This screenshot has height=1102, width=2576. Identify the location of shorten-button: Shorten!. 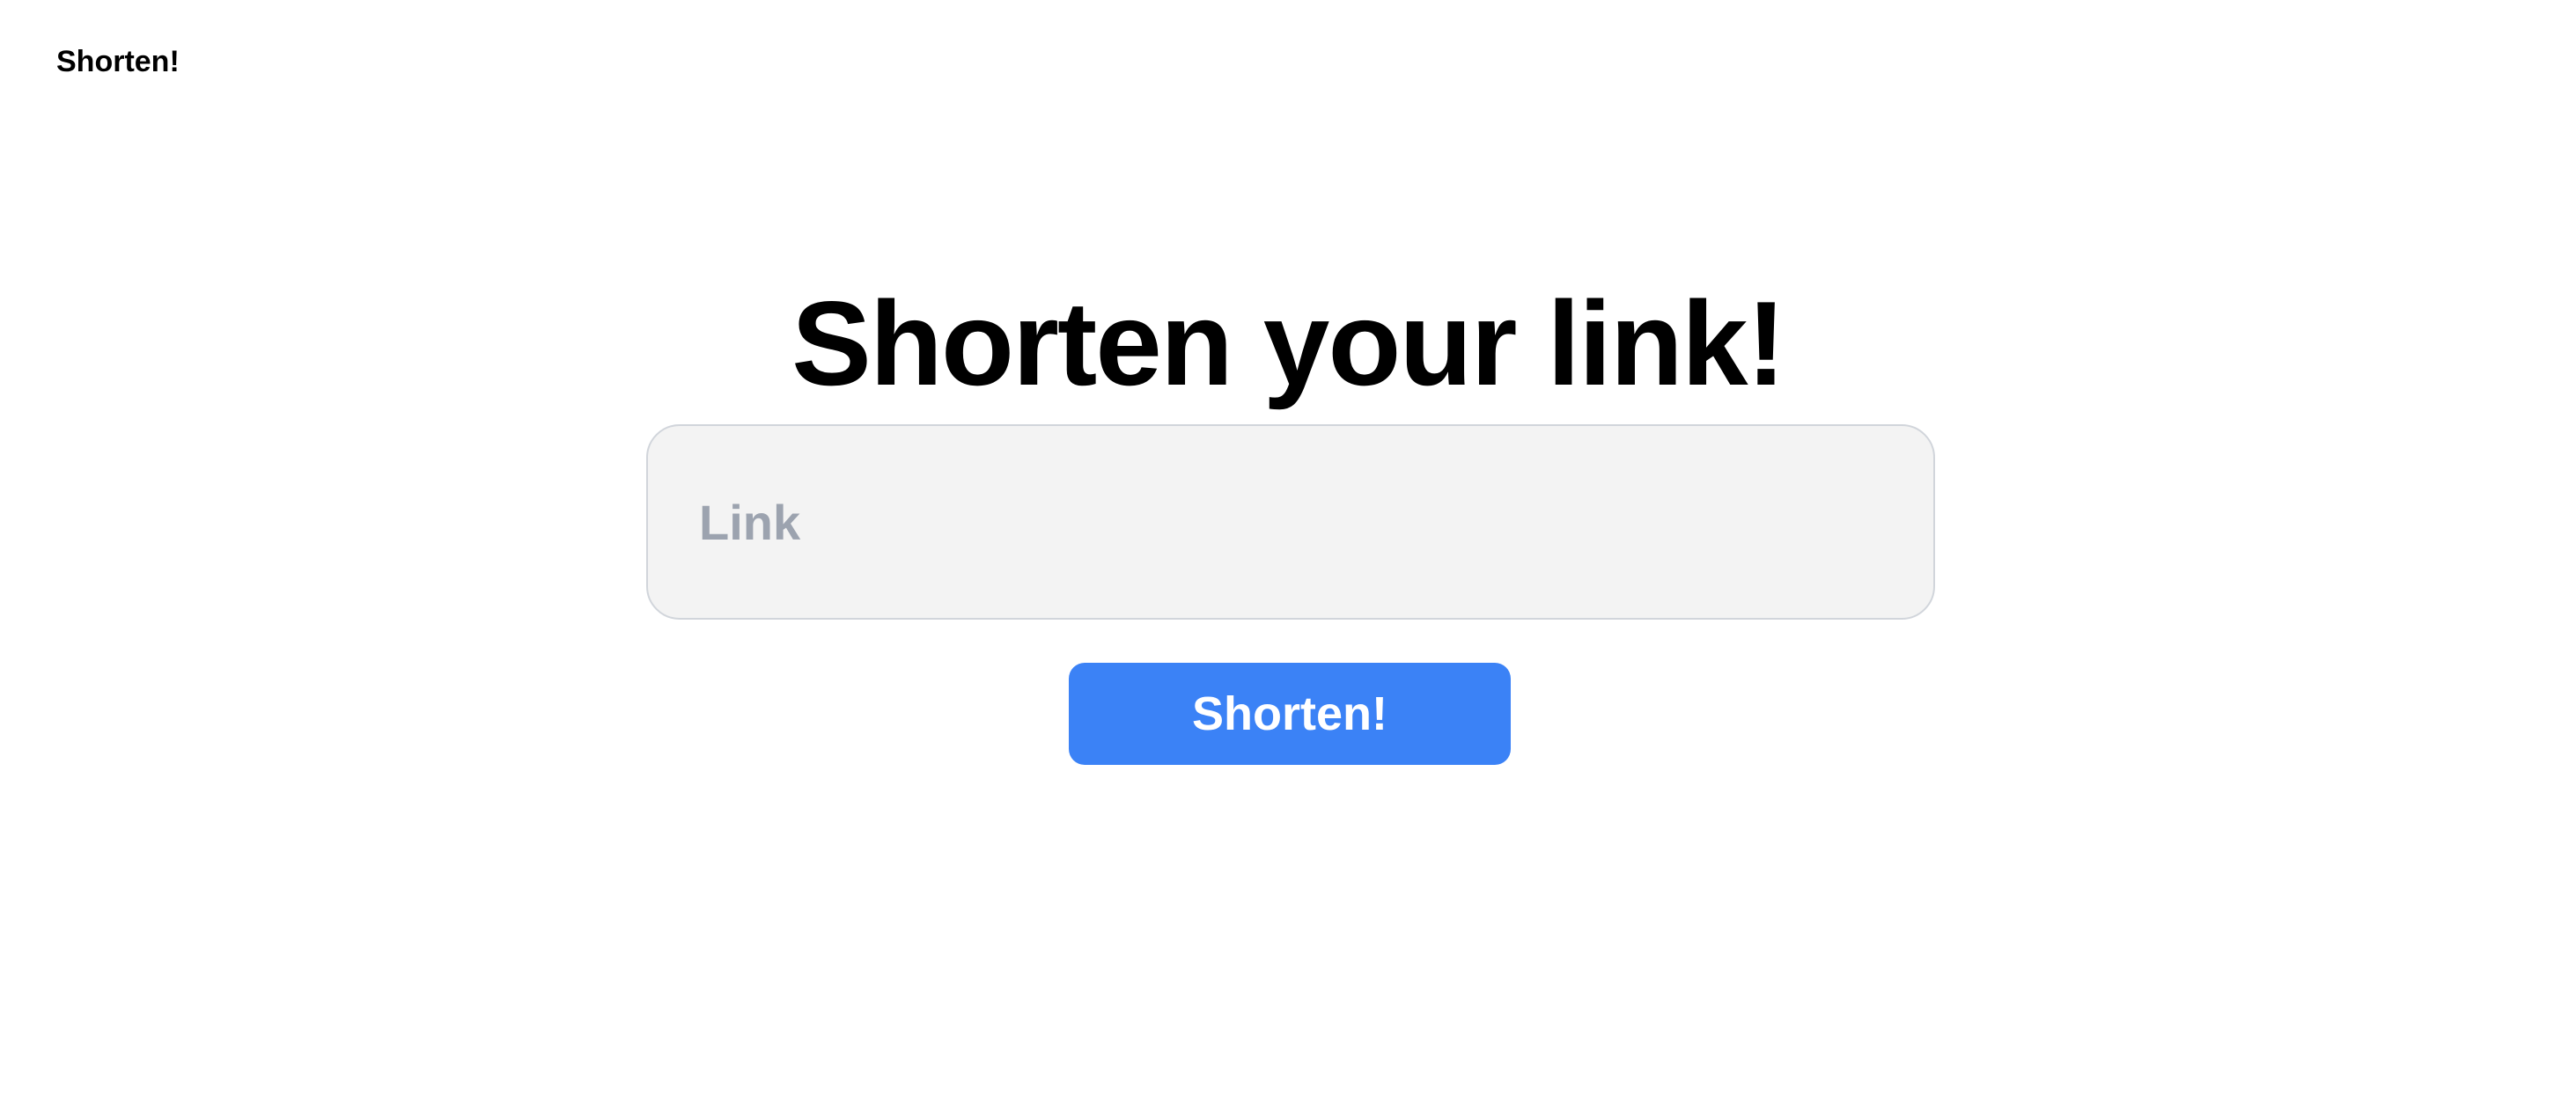
(1290, 714).